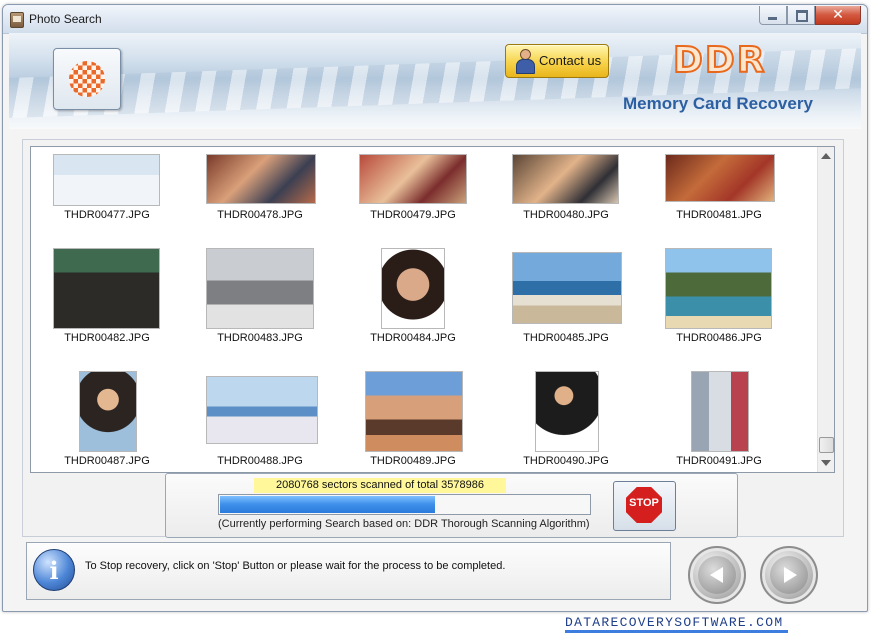  I want to click on contact-us-label: Contact us, so click(570, 60).